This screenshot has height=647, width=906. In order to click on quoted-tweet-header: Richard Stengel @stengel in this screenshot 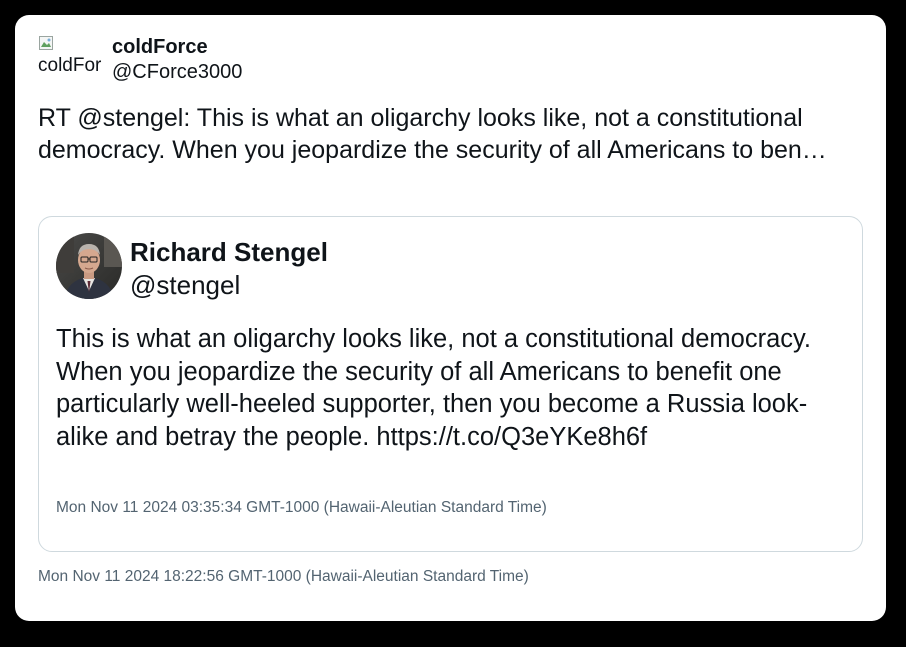, I will do `click(192, 267)`.